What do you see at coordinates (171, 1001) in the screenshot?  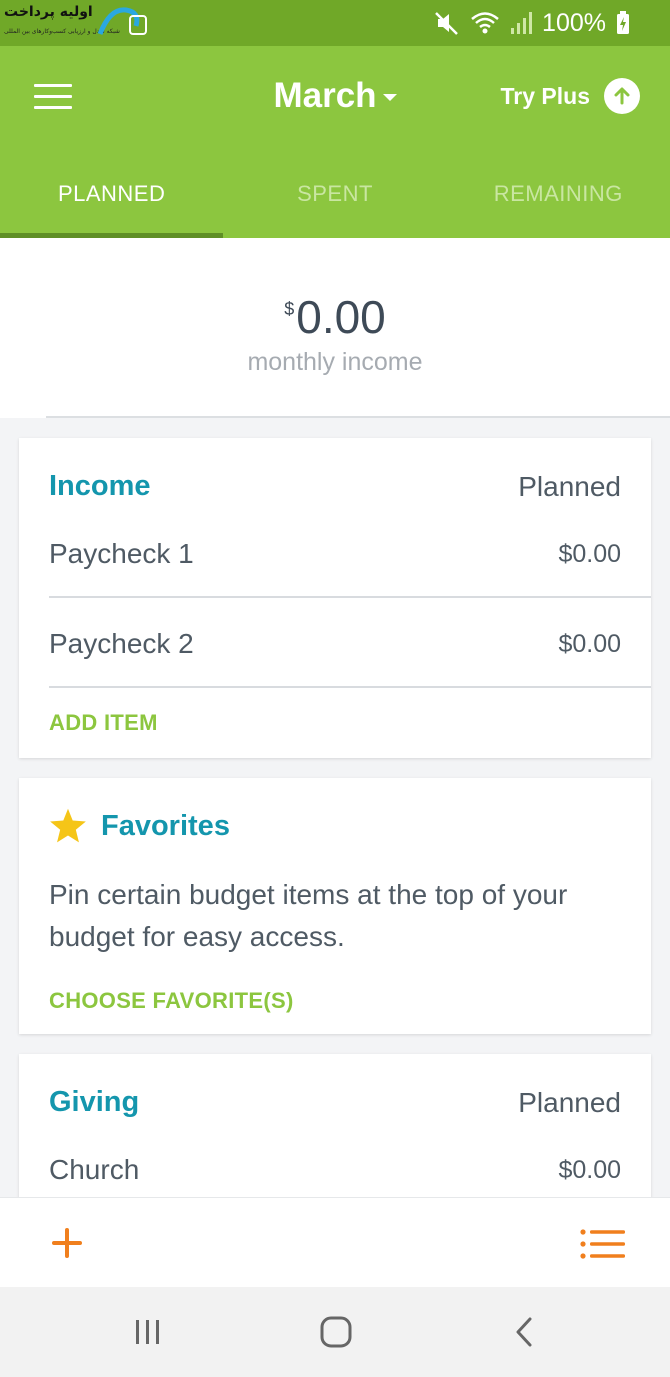 I see `choose-favorites-button: CHOOSE FAVORITE(S)` at bounding box center [171, 1001].